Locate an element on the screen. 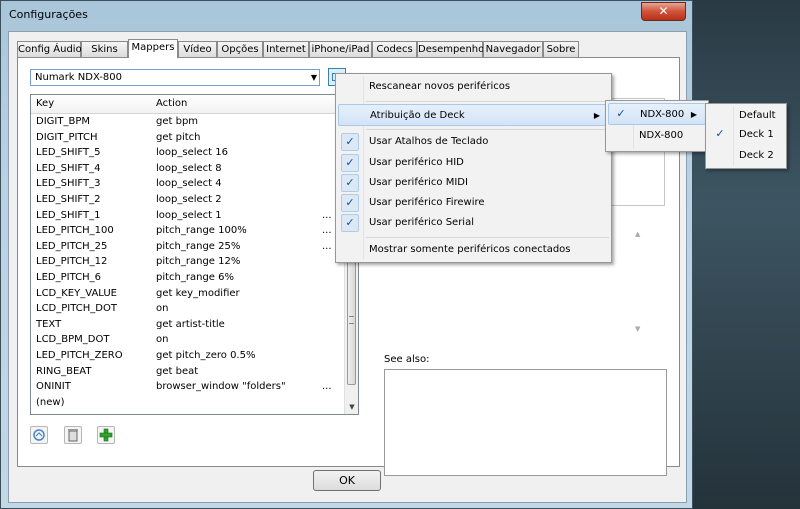 The height and width of the screenshot is (509, 800). window-title: Configurações is located at coordinates (48, 14).